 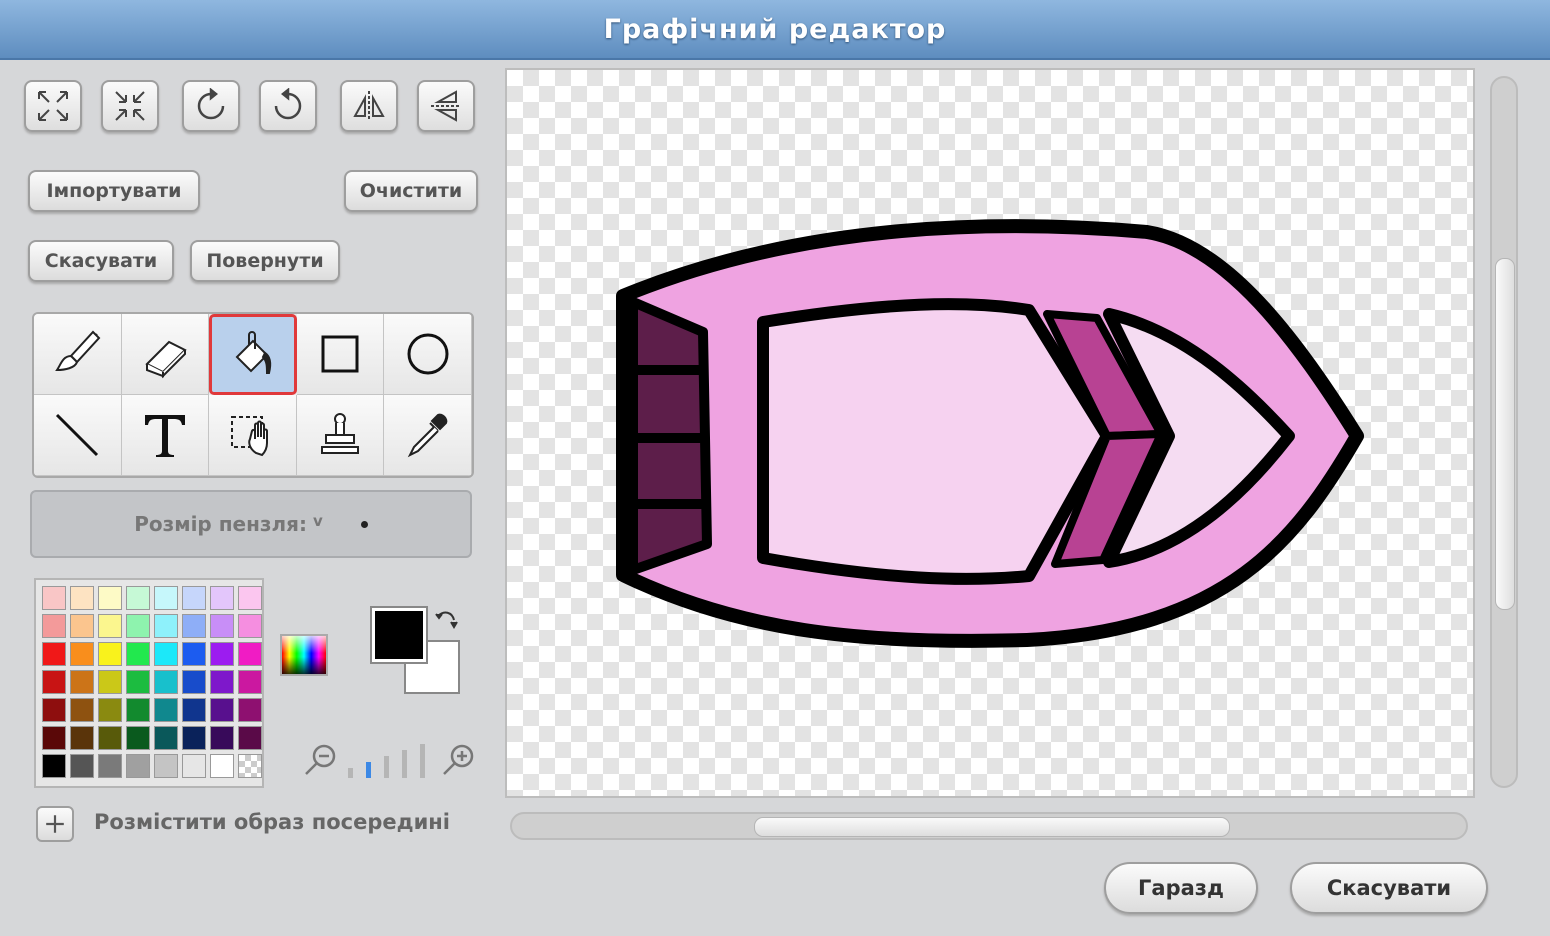 What do you see at coordinates (318, 521) in the screenshot?
I see `chevron-down-icon: v` at bounding box center [318, 521].